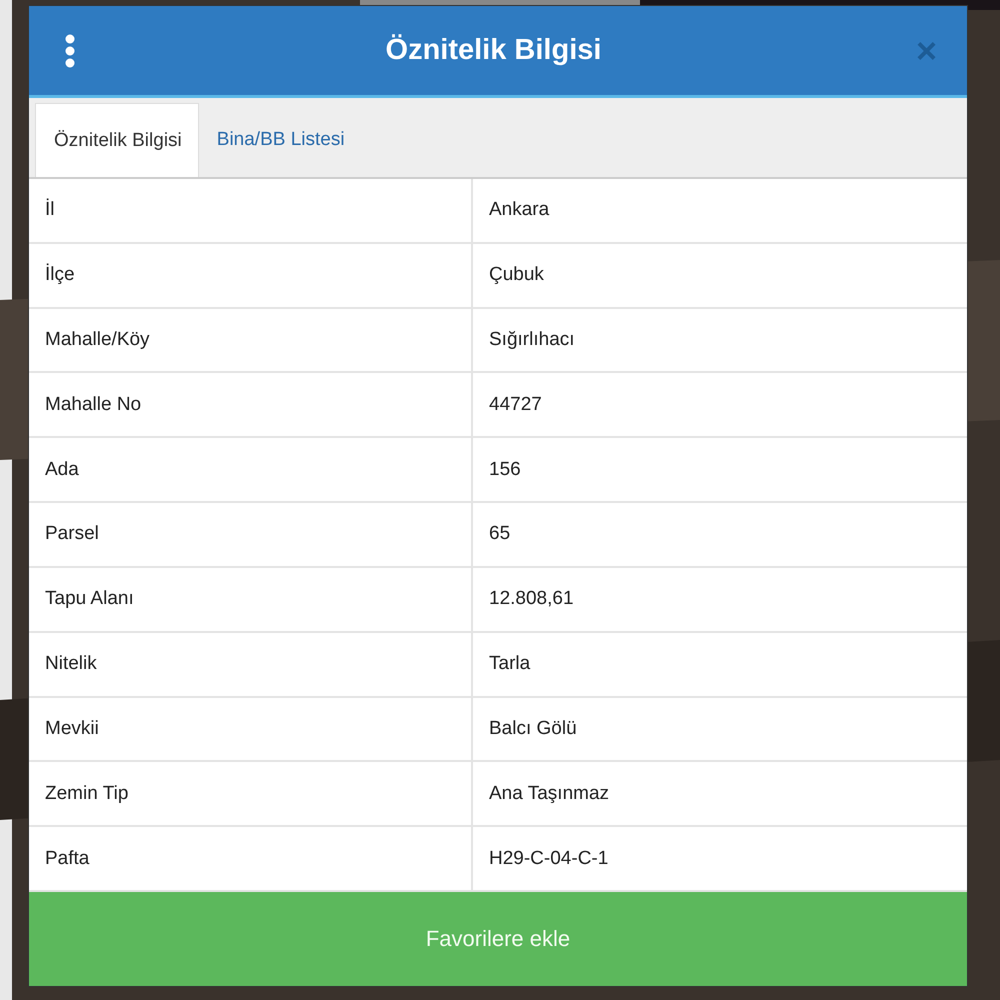  I want to click on attribute-value: Sığırlıhacı, so click(532, 340).